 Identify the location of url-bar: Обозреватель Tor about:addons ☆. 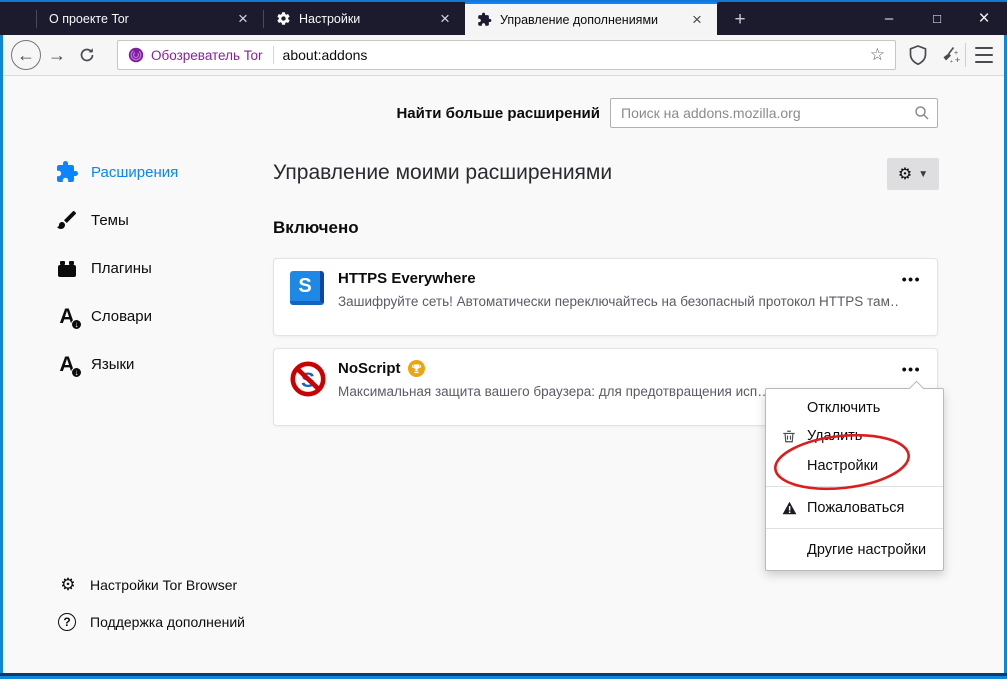
(506, 55).